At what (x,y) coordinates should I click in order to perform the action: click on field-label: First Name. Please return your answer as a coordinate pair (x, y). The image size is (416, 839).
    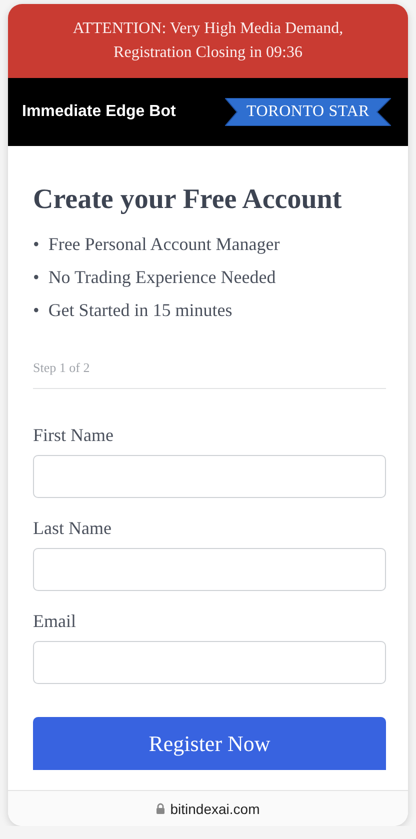
    Looking at the image, I should click on (73, 435).